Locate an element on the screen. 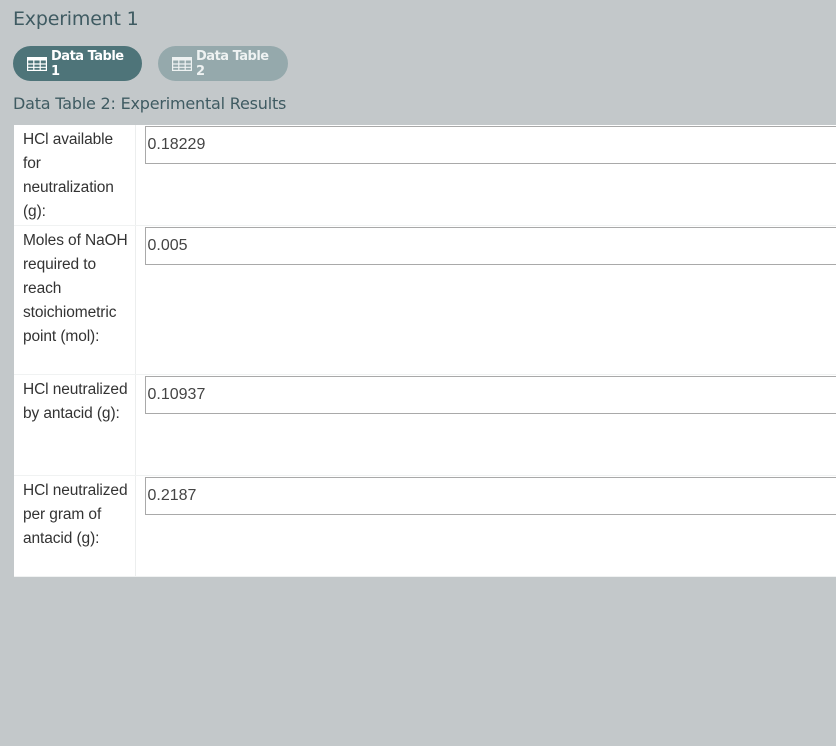 This screenshot has width=836, height=746. hcl-per-gram-input is located at coordinates (490, 496).